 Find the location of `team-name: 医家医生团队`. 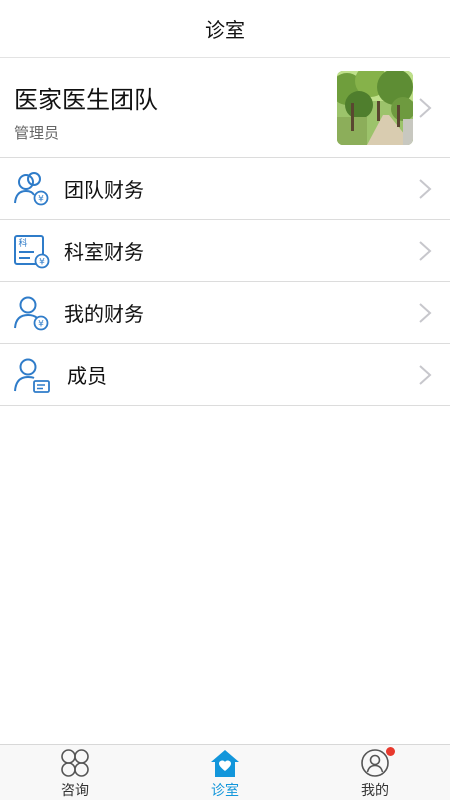

team-name: 医家医生团队 is located at coordinates (86, 100).